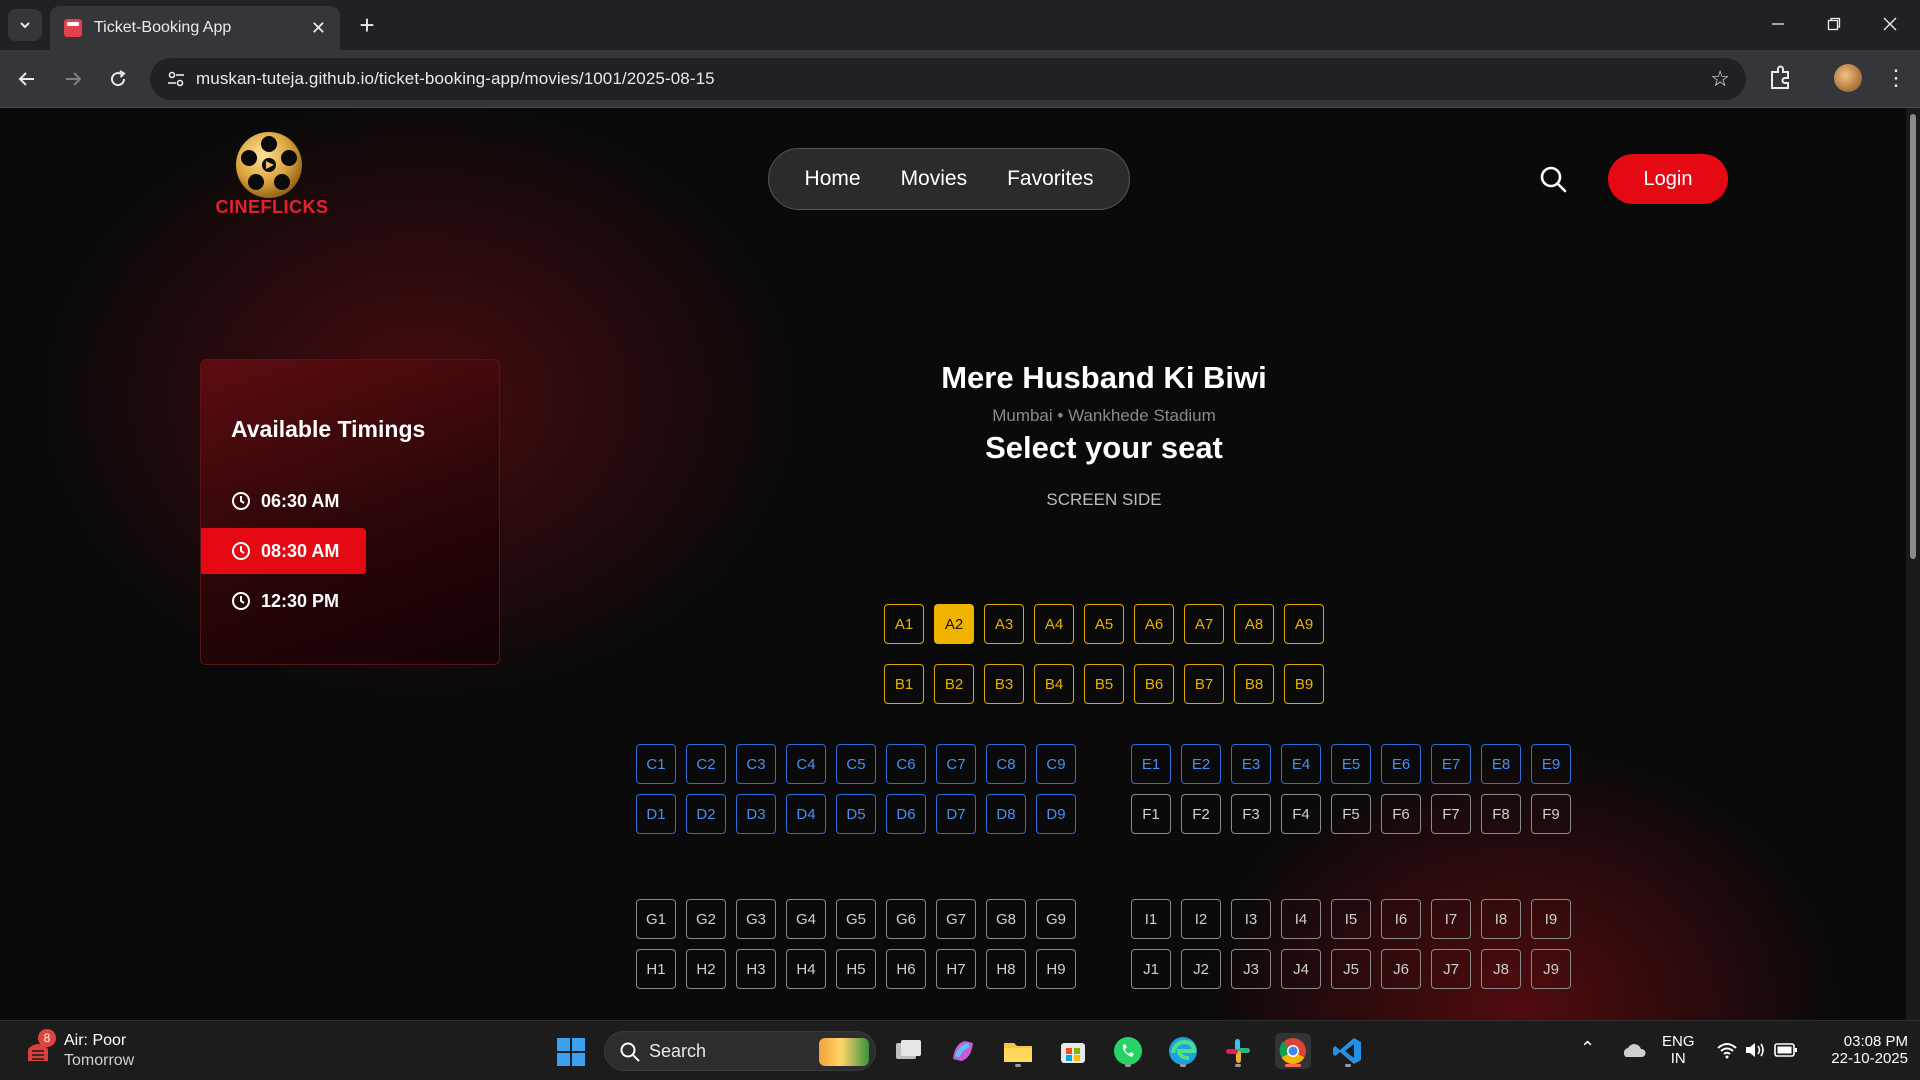 The image size is (1920, 1080). I want to click on seat: A4, so click(1054, 624).